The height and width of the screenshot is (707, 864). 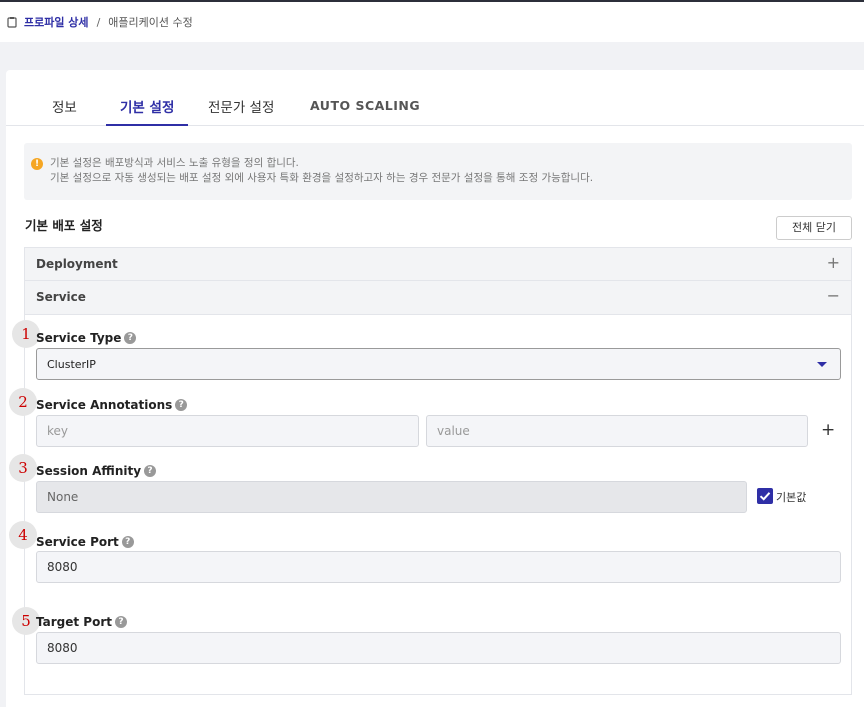 What do you see at coordinates (112, 405) in the screenshot?
I see `service-annotations-label: Service Annotations?` at bounding box center [112, 405].